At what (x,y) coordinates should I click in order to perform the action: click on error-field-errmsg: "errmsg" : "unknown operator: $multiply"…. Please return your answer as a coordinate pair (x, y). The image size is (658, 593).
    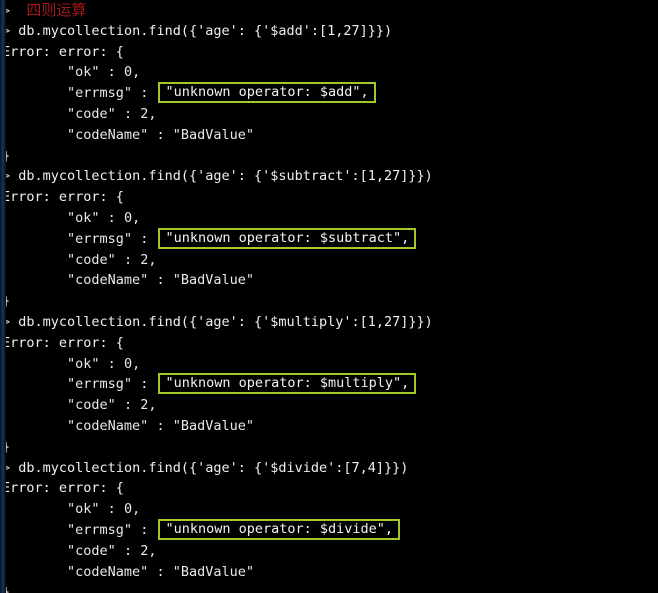
    Looking at the image, I should click on (329, 384).